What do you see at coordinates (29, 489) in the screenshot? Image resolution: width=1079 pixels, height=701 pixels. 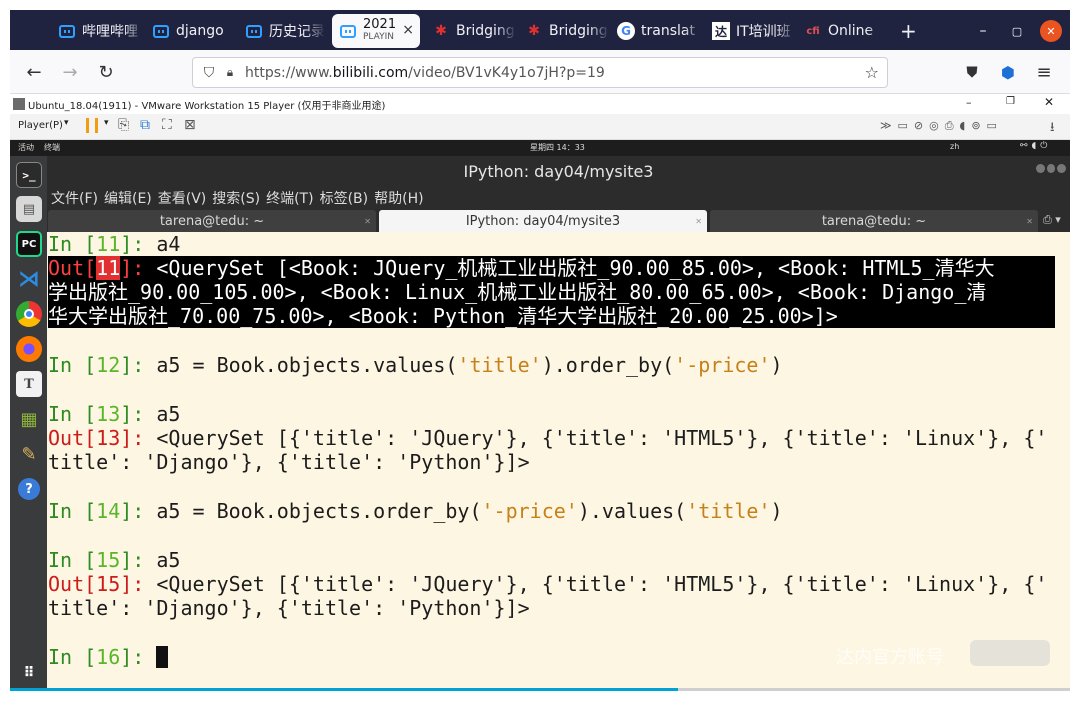 I see `help-icon: ?` at bounding box center [29, 489].